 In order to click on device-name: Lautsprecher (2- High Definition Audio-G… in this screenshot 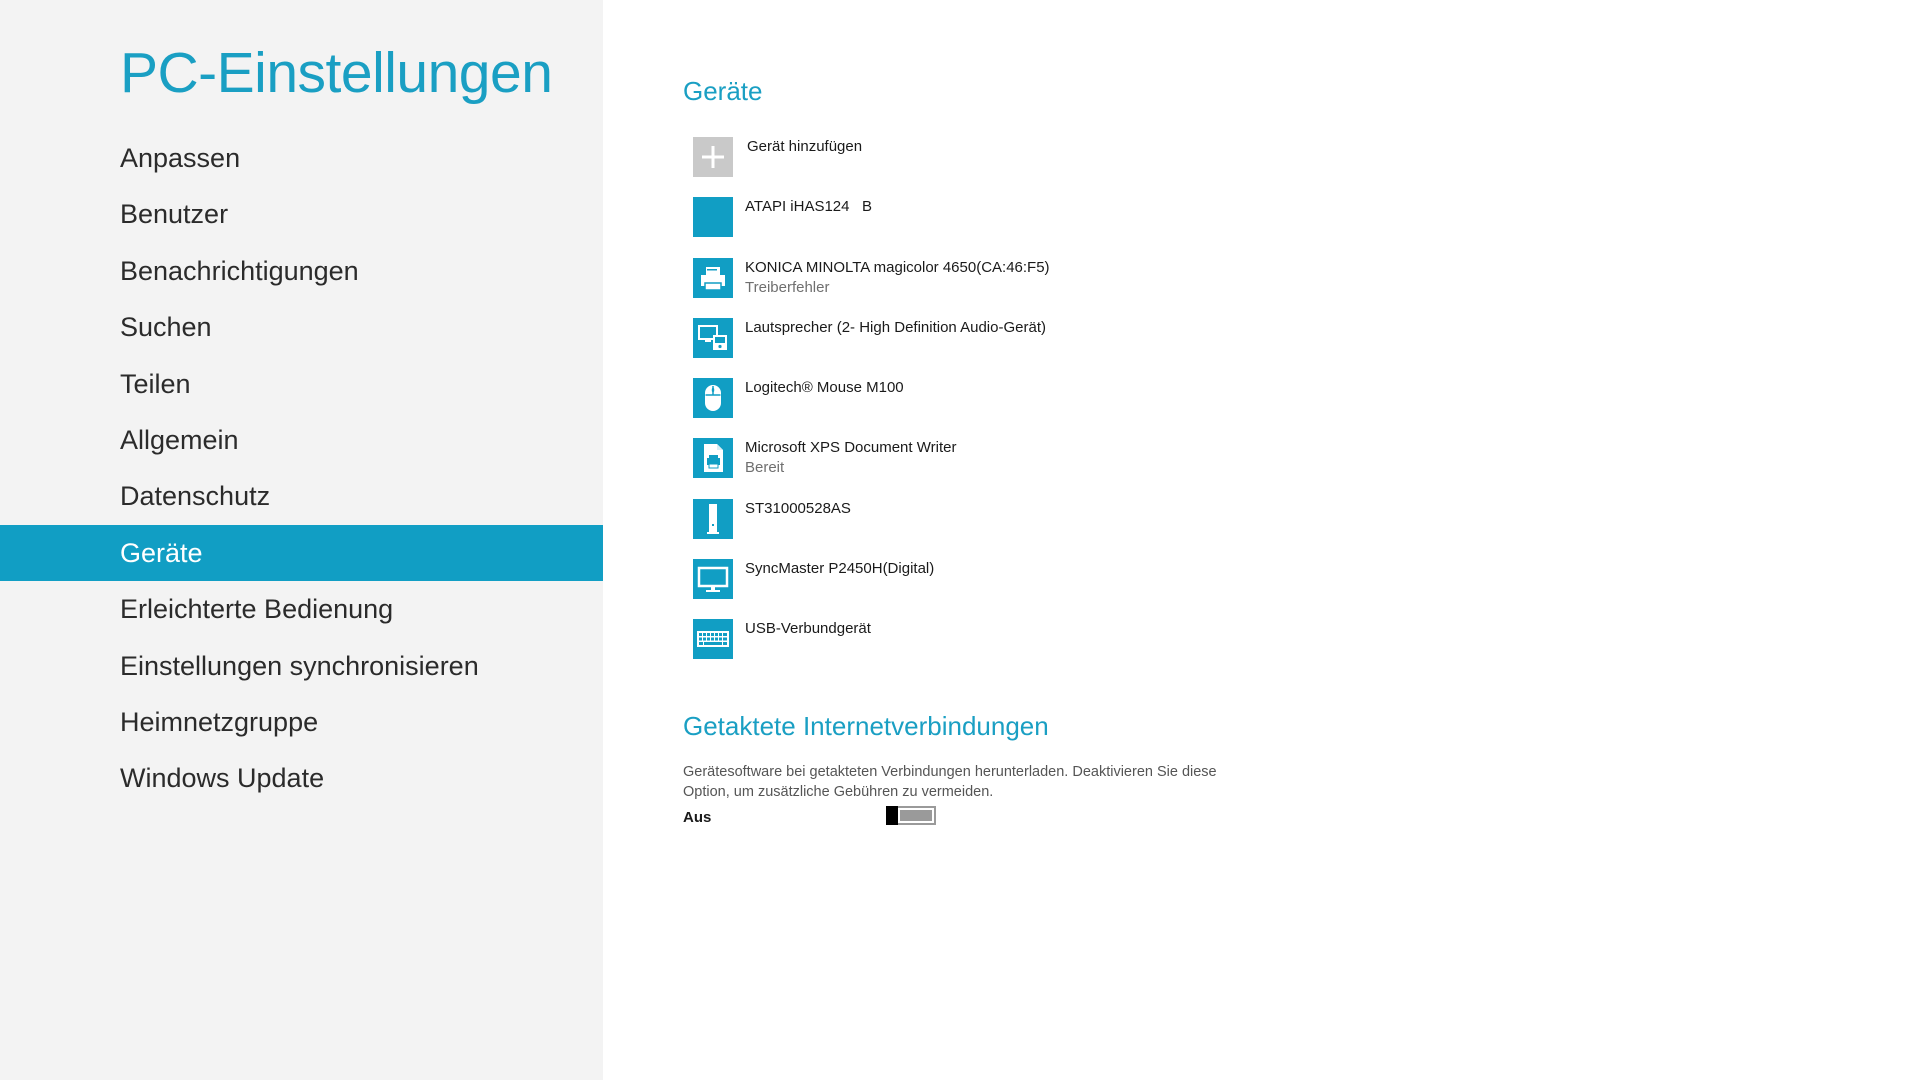, I will do `click(895, 327)`.